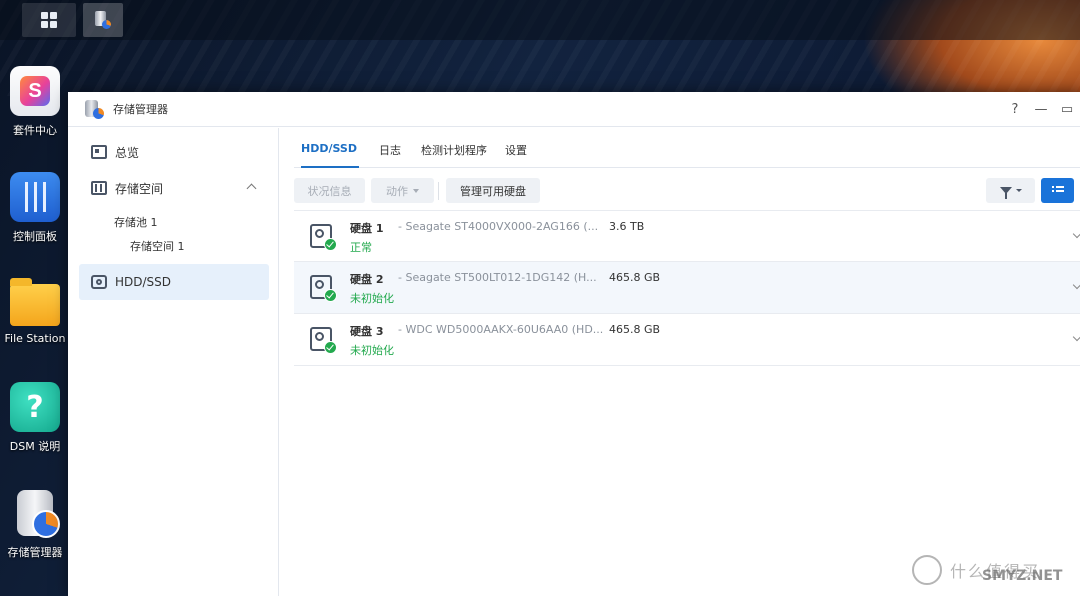 This screenshot has height=596, width=1080. I want to click on control-panel-icon, so click(35, 197).